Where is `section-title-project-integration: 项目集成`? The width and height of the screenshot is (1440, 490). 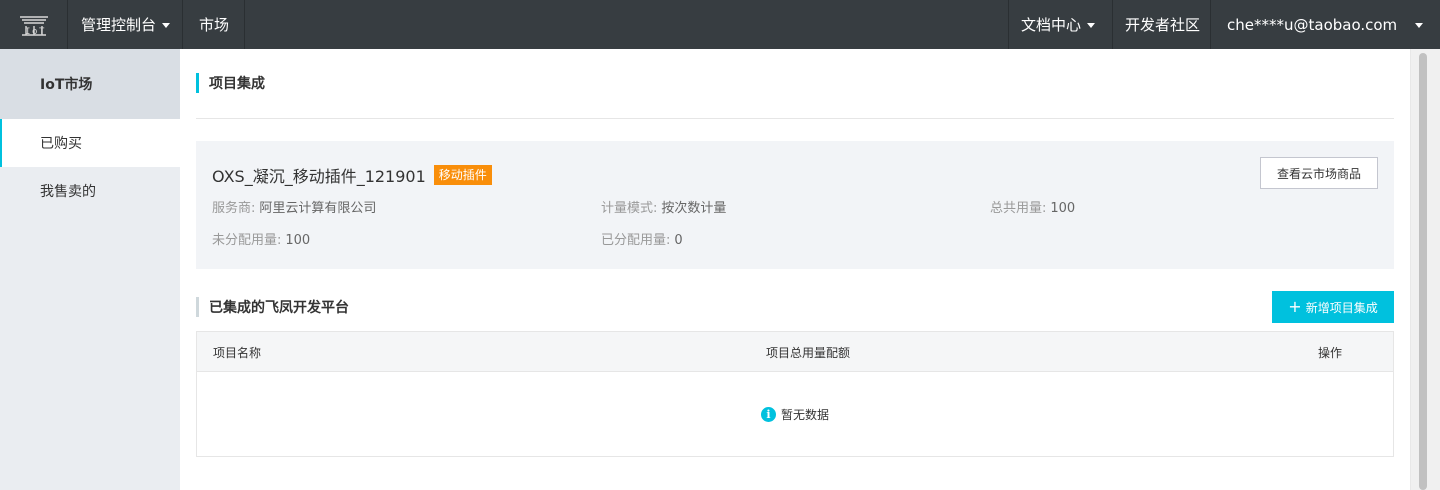 section-title-project-integration: 项目集成 is located at coordinates (230, 83).